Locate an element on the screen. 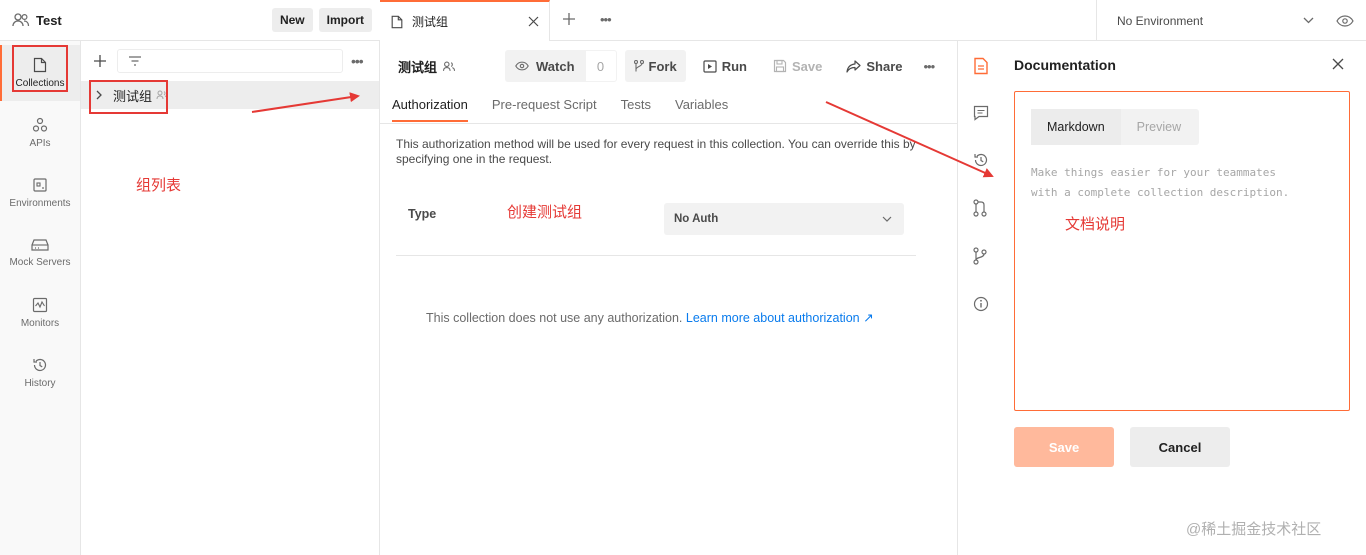 The image size is (1366, 555). placeholder-line-2: with a complete collection description. is located at coordinates (1160, 192).